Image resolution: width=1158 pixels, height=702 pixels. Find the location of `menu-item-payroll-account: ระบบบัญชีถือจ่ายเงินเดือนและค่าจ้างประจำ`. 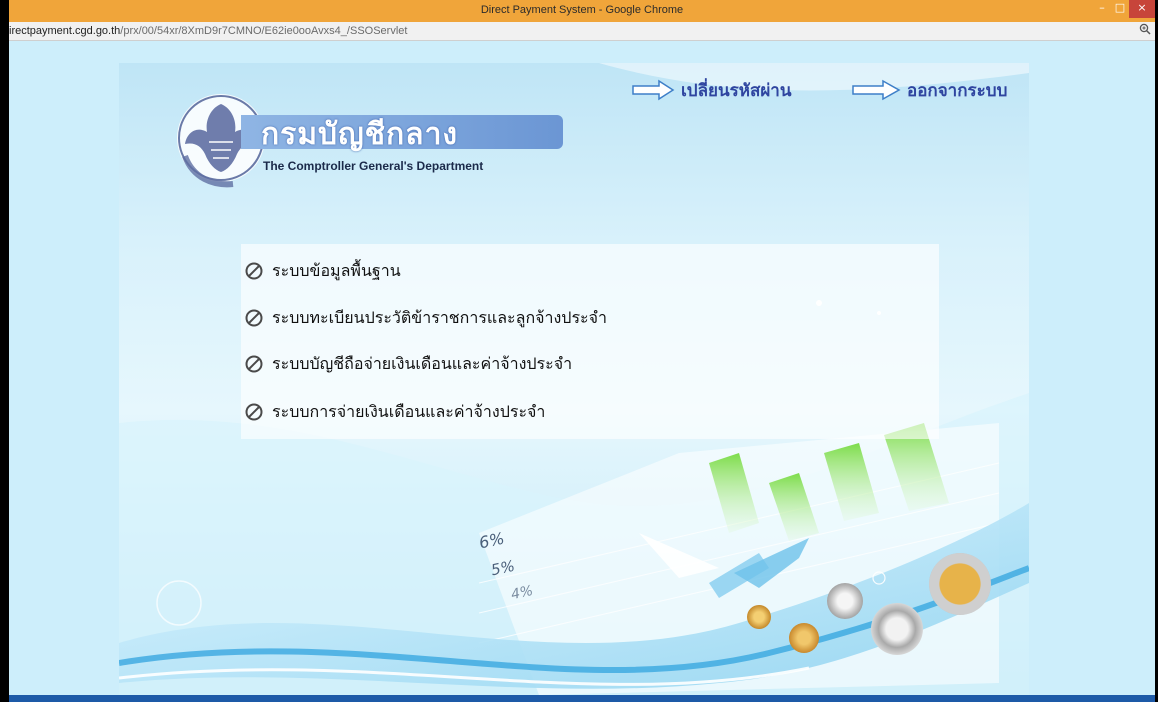

menu-item-payroll-account: ระบบบัญชีถือจ่ายเงินเดือนและค่าจ้างประจำ is located at coordinates (408, 364).